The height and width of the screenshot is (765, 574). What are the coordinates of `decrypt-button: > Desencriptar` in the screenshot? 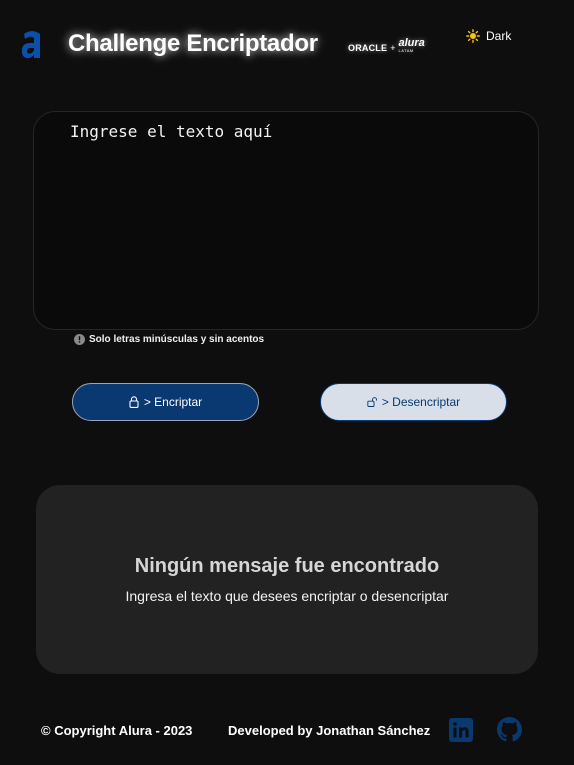 It's located at (413, 402).